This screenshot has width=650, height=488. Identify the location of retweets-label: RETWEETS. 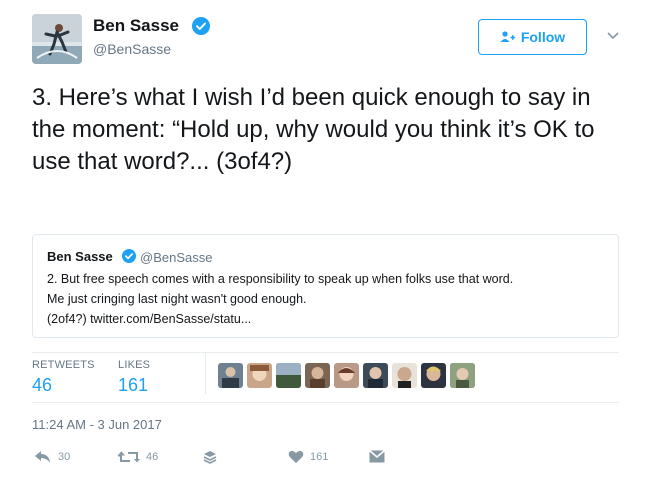
(63, 365).